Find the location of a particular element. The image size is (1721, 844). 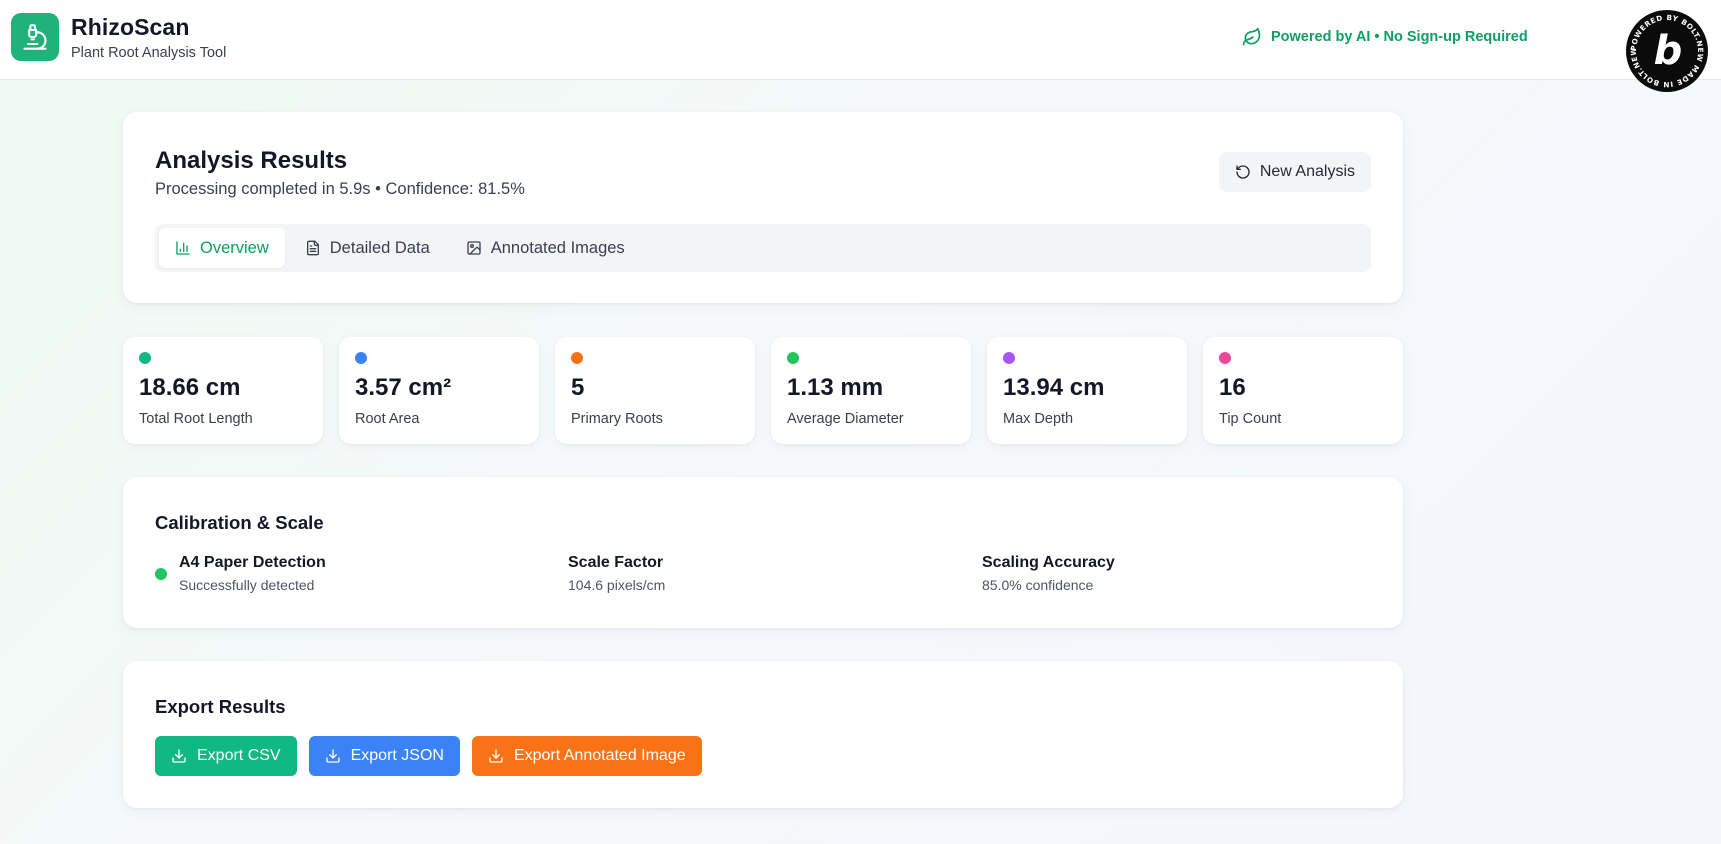

calib-item-scale-factor: Scale Factor 104.6 pixels/cm is located at coordinates (616, 573).